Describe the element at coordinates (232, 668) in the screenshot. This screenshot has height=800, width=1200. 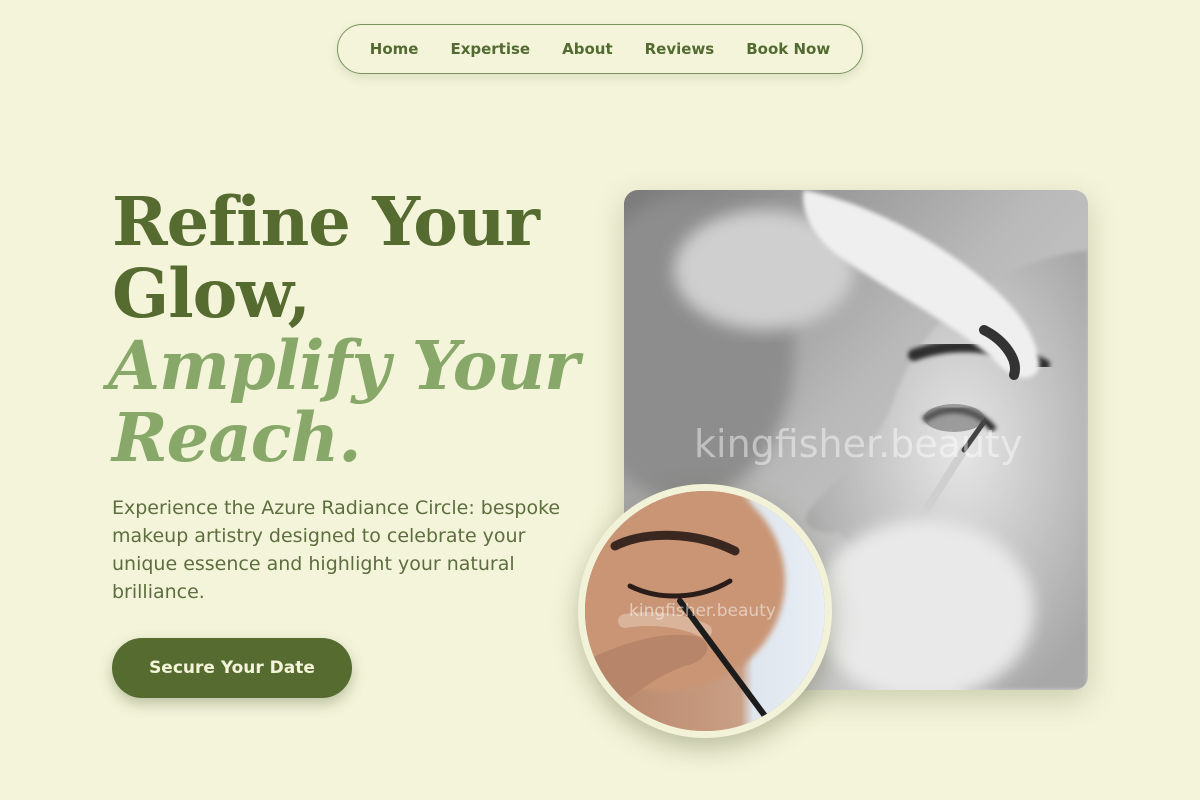
I see `secure-your-date-button: Secure Your Date` at that location.